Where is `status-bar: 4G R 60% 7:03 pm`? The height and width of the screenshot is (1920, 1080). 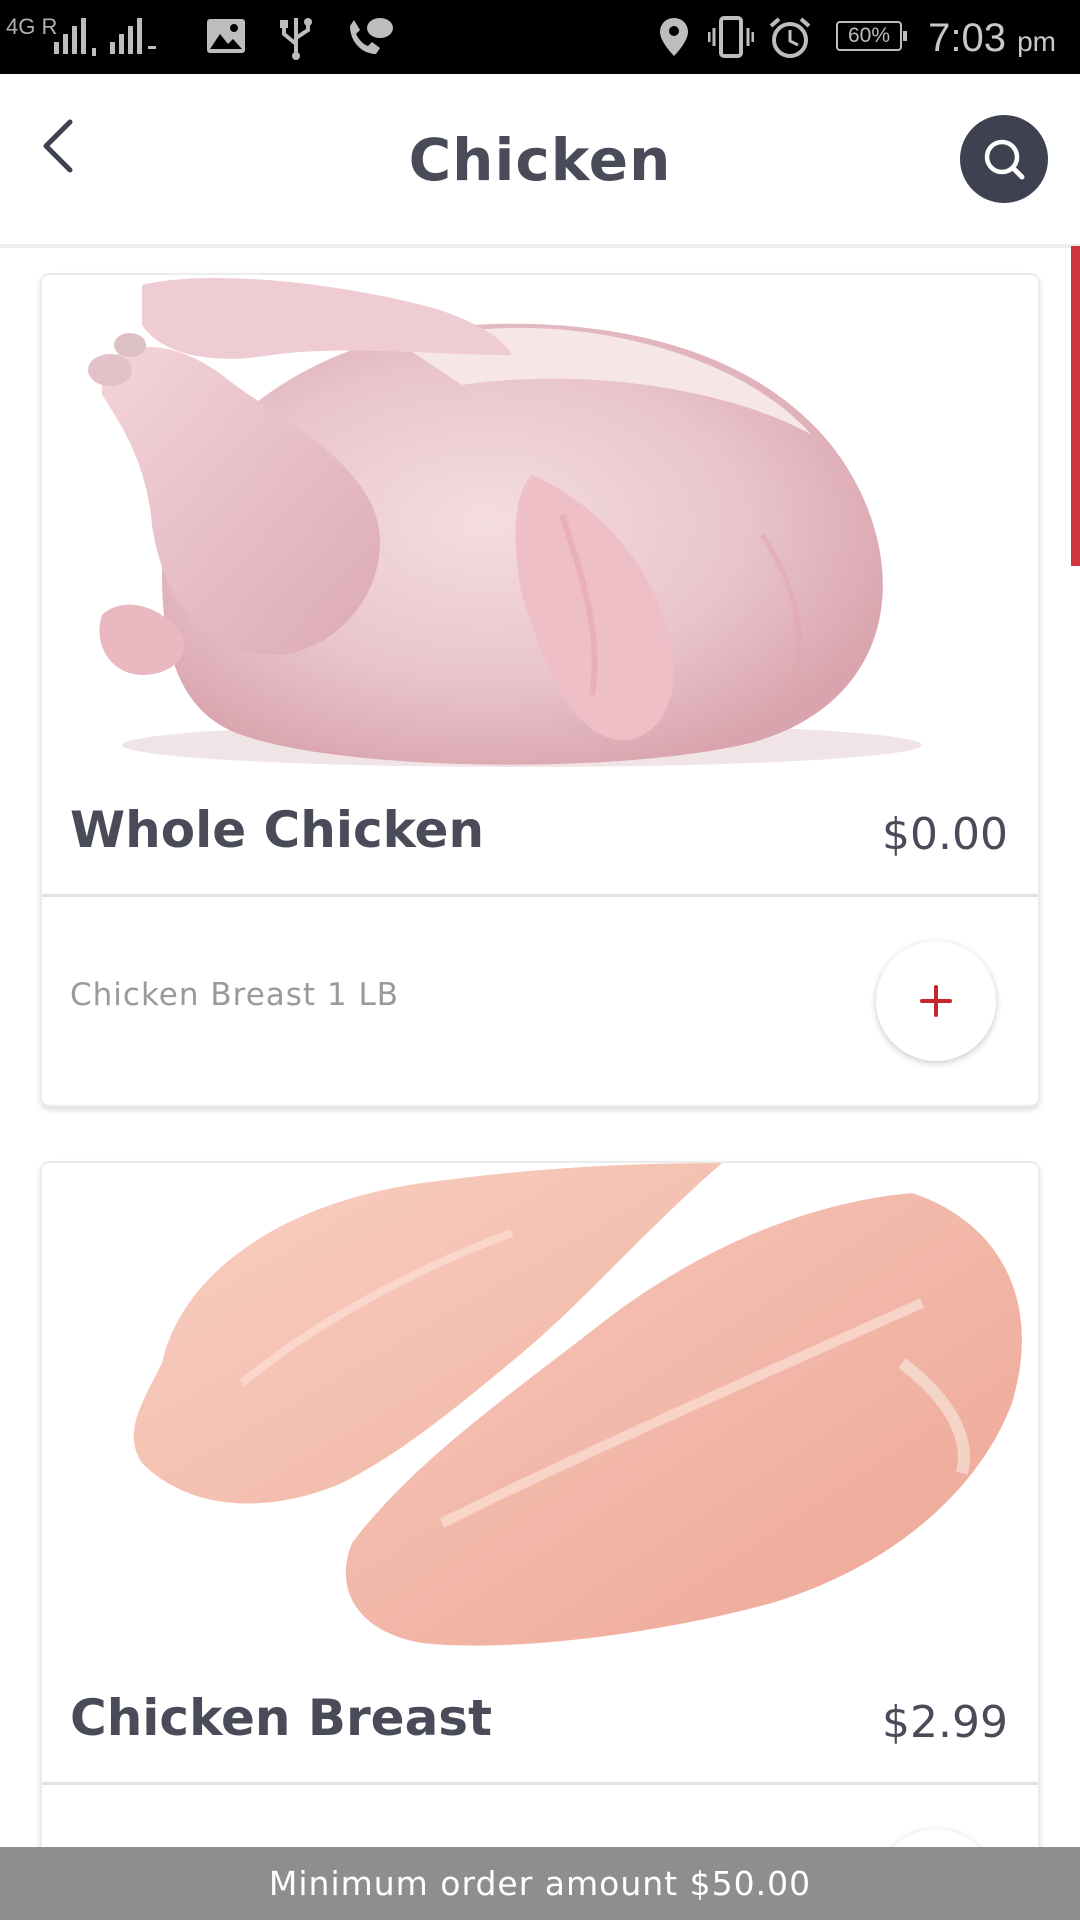
status-bar: 4G R 60% 7:03 pm is located at coordinates (540, 37).